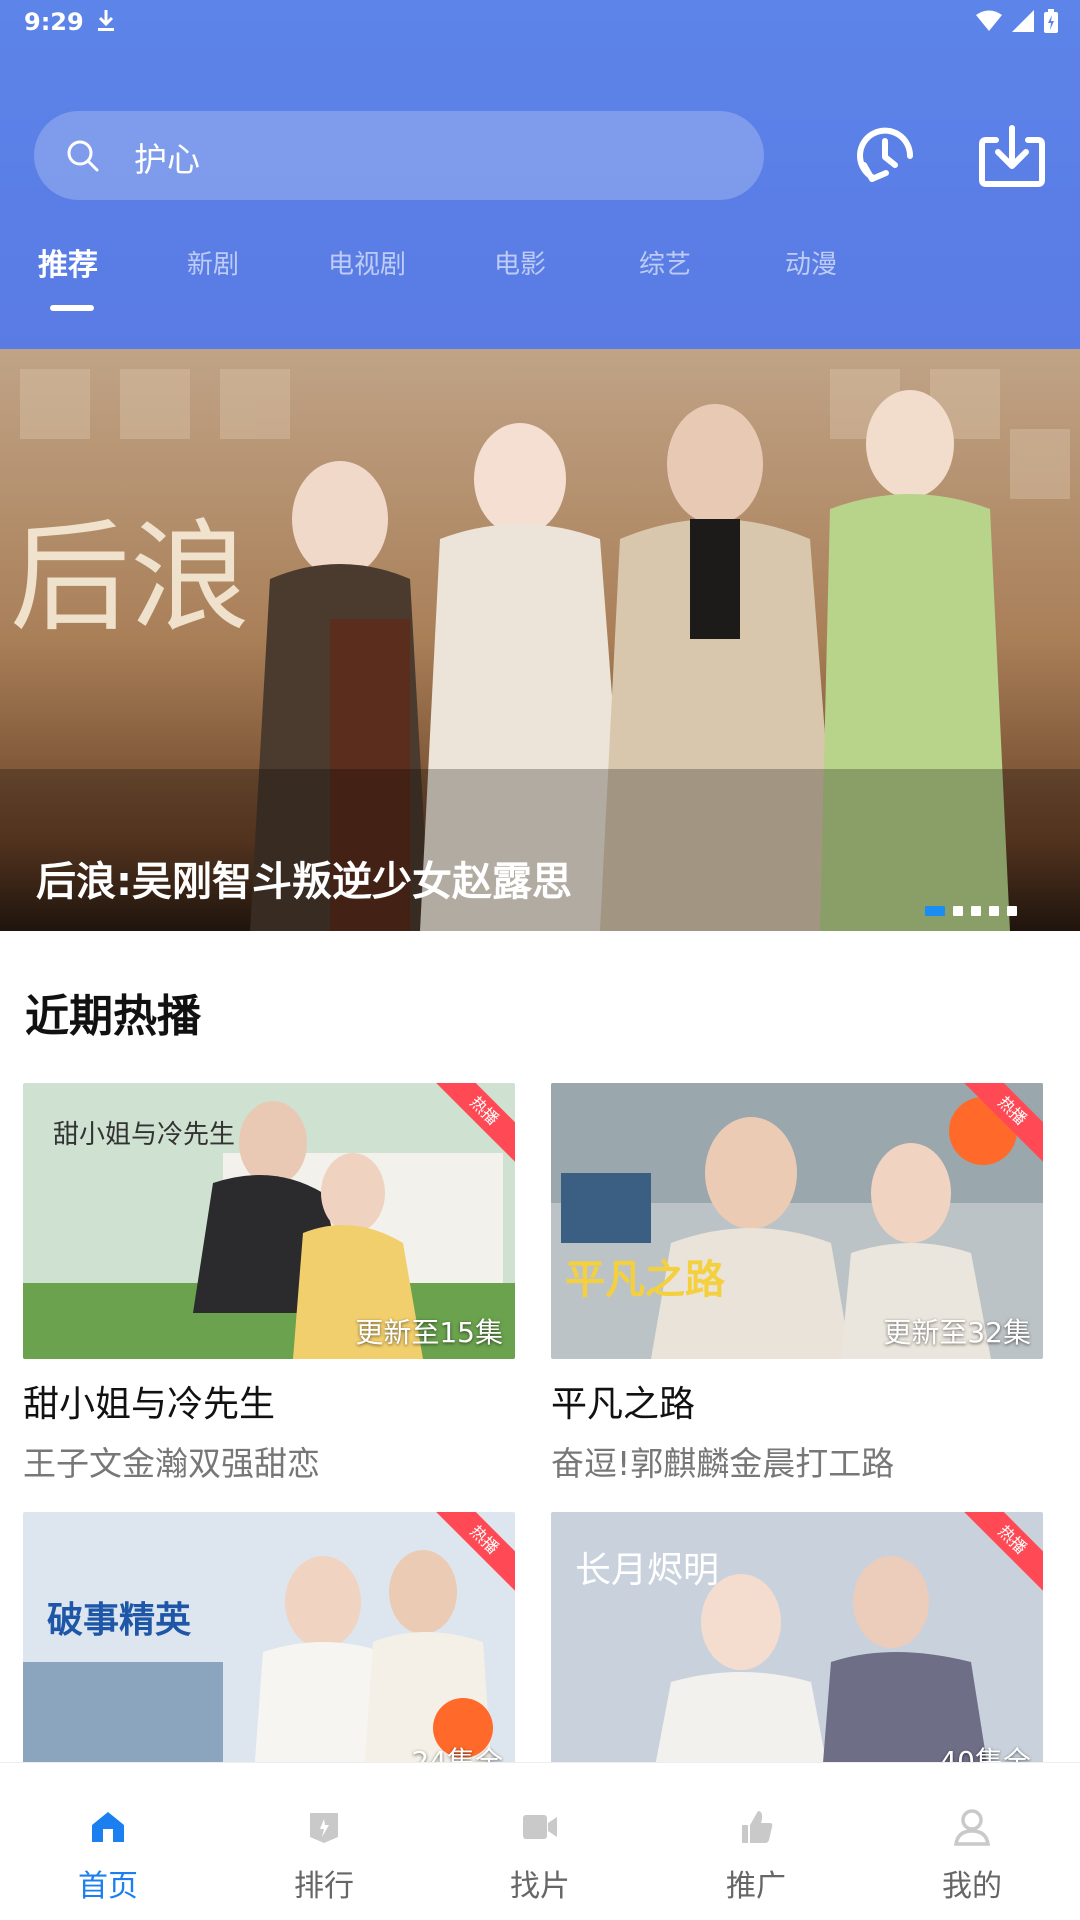 This screenshot has width=1080, height=1920. I want to click on wifi-icon, so click(989, 20).